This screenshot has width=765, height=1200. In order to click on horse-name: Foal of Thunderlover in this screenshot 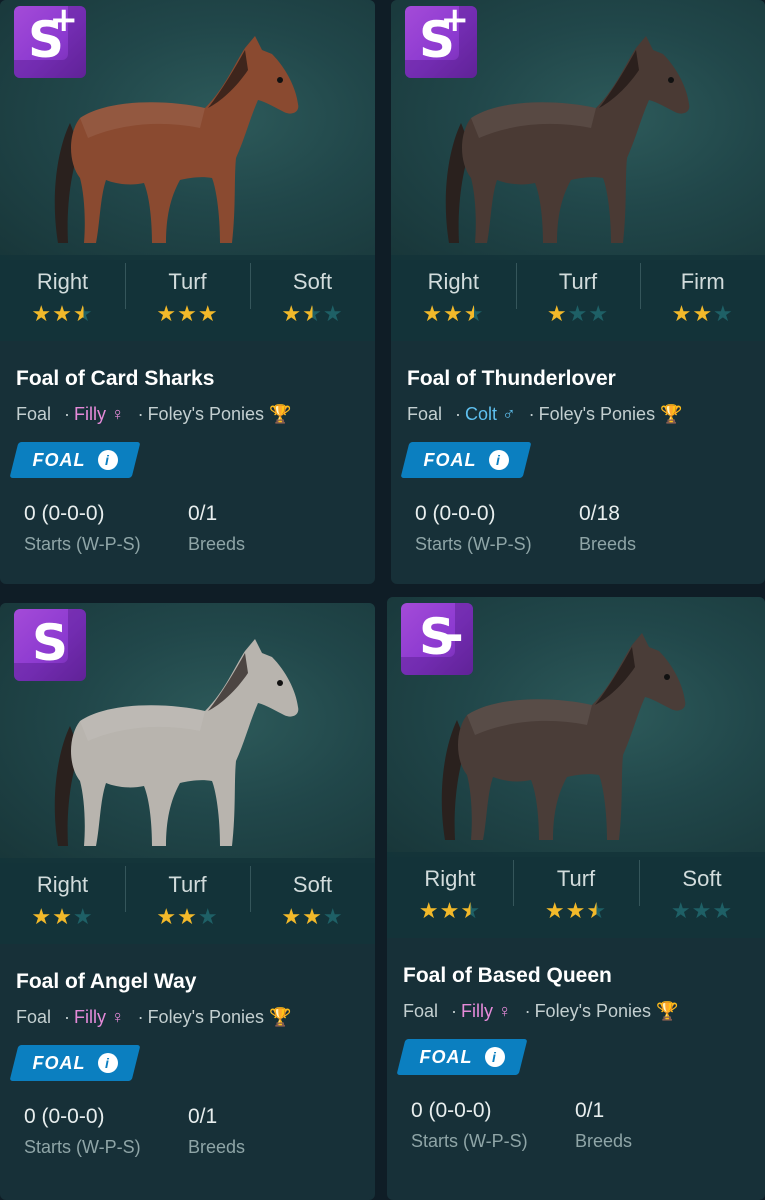, I will do `click(511, 379)`.